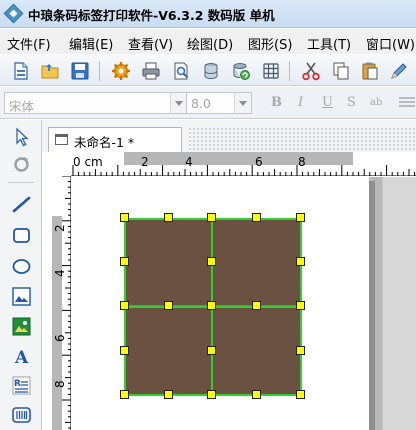 This screenshot has width=416, height=430. Describe the element at coordinates (80, 71) in the screenshot. I see `save-icon` at that location.